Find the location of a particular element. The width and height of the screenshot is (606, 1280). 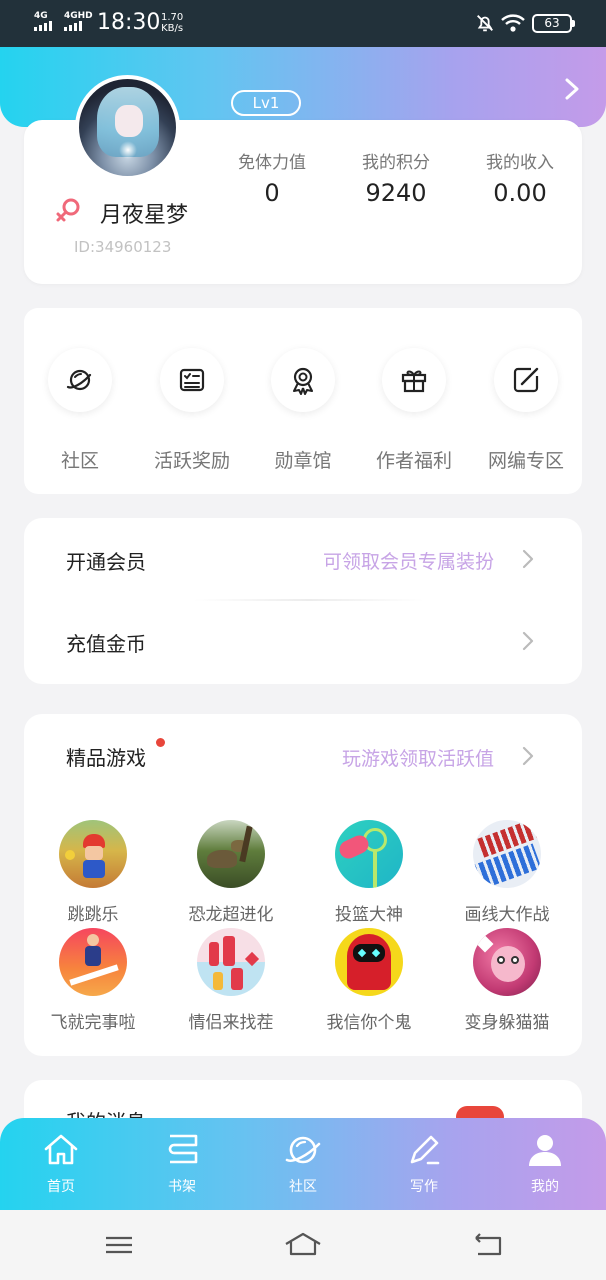

vip-row: 开通会员 可领取会员专属装扮 is located at coordinates (303, 560).